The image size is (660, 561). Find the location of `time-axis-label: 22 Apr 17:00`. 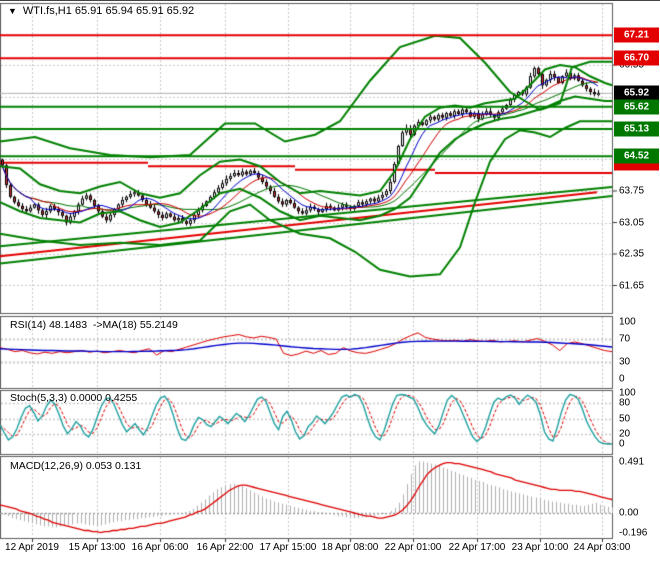

time-axis-label: 22 Apr 17:00 is located at coordinates (477, 547).